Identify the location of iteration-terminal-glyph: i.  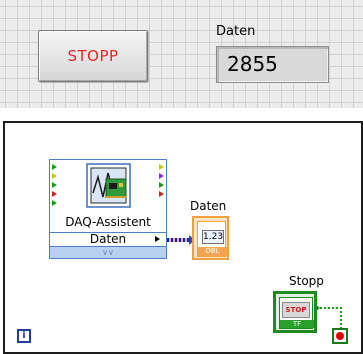
(24, 335).